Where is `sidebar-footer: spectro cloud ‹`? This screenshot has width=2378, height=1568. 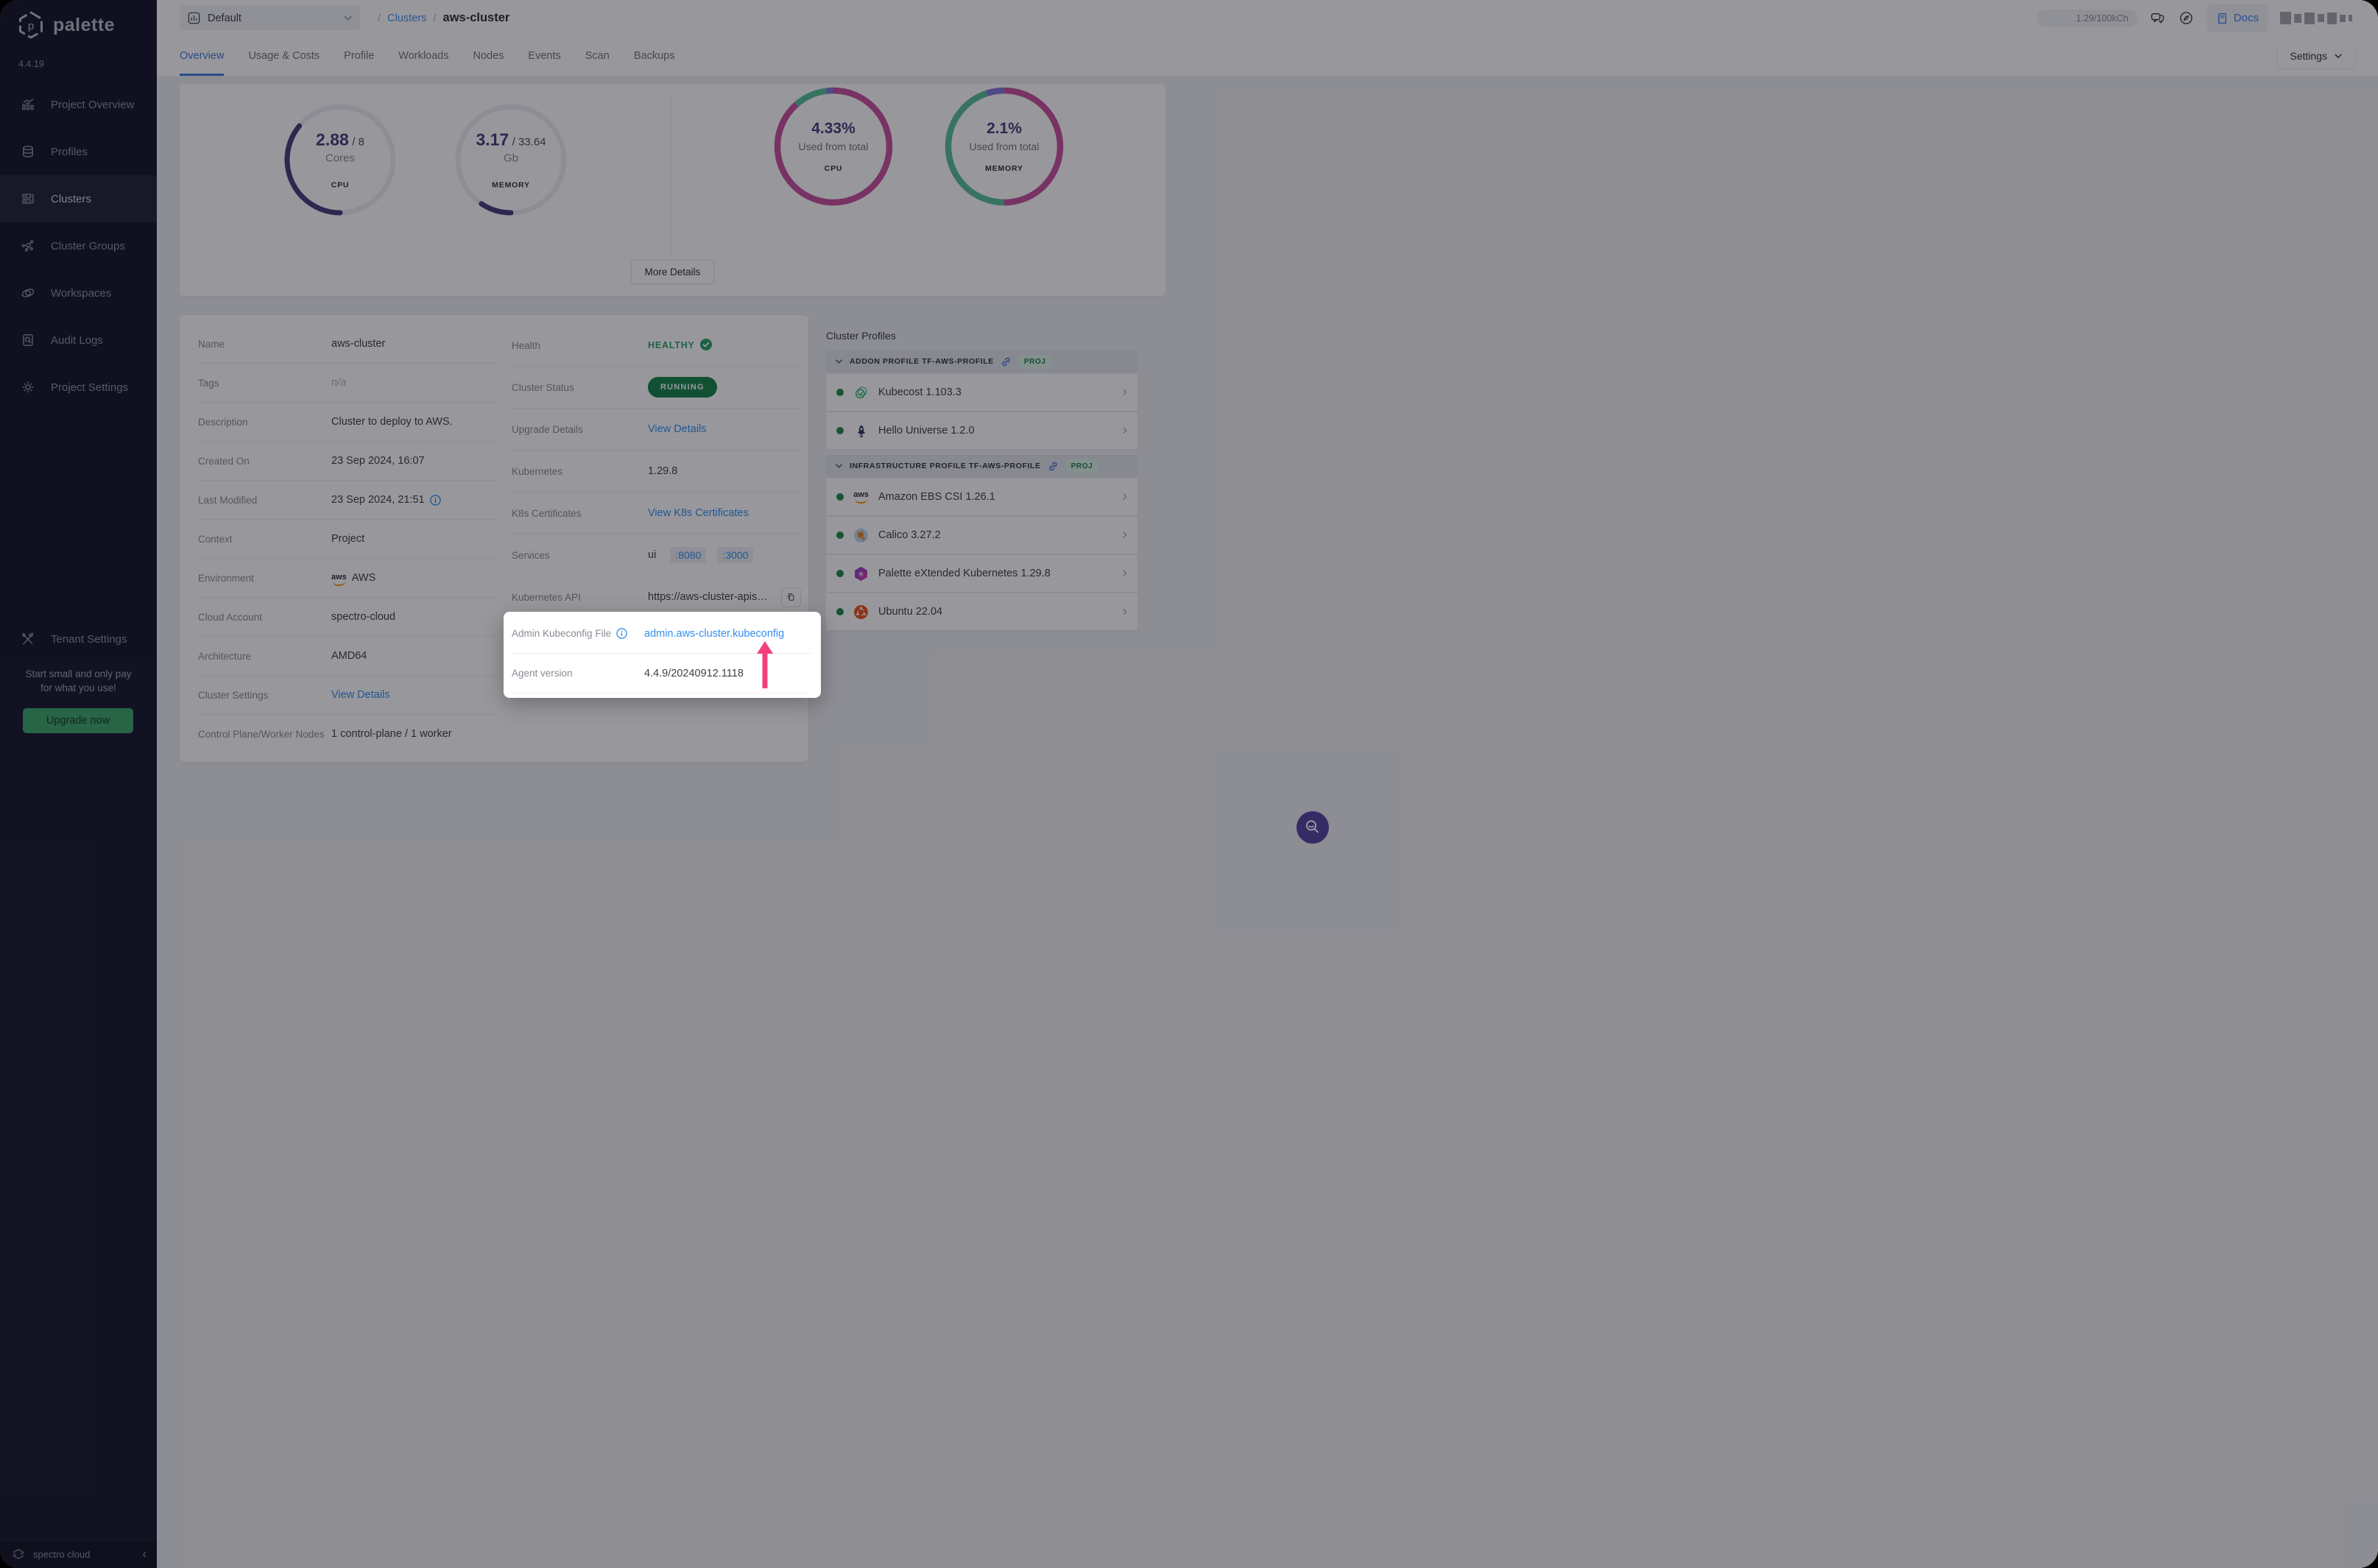 sidebar-footer: spectro cloud ‹ is located at coordinates (78, 1554).